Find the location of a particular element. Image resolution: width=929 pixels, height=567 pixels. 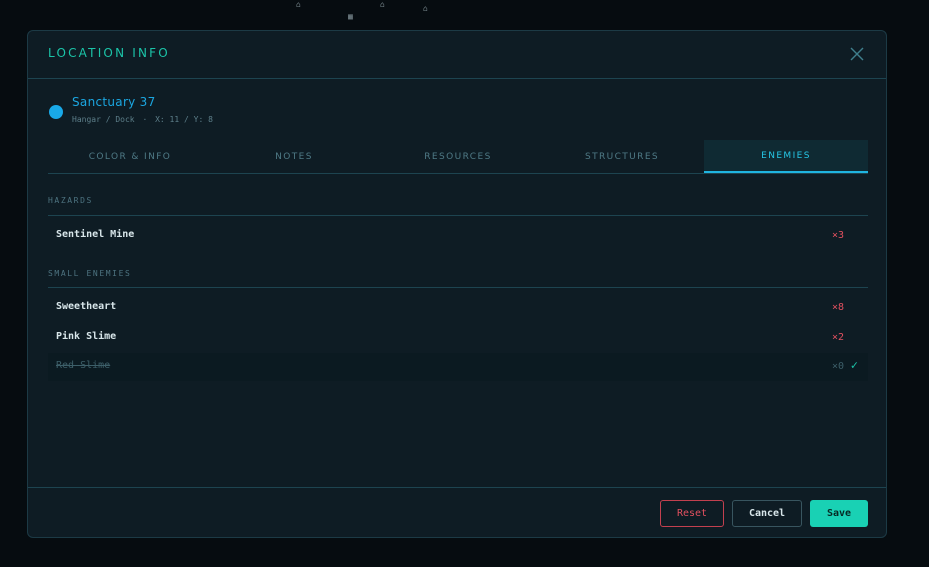

tab-resources: RESOURCES is located at coordinates (458, 156).